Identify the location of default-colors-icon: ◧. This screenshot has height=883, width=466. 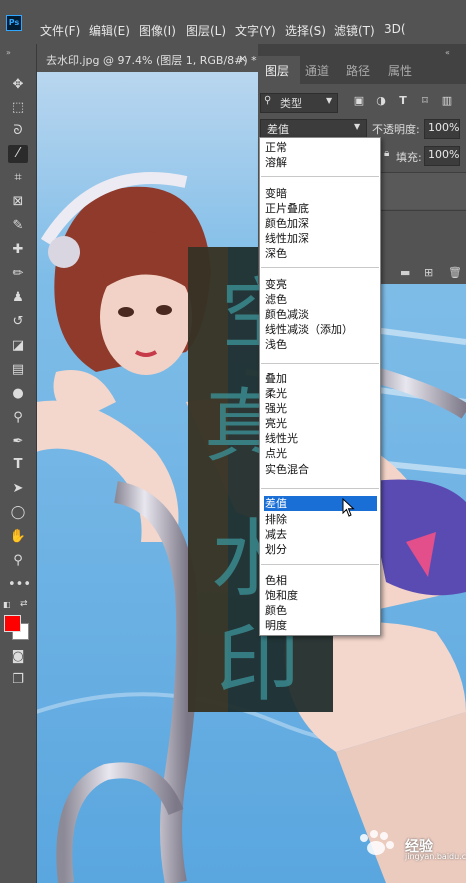
(7, 604).